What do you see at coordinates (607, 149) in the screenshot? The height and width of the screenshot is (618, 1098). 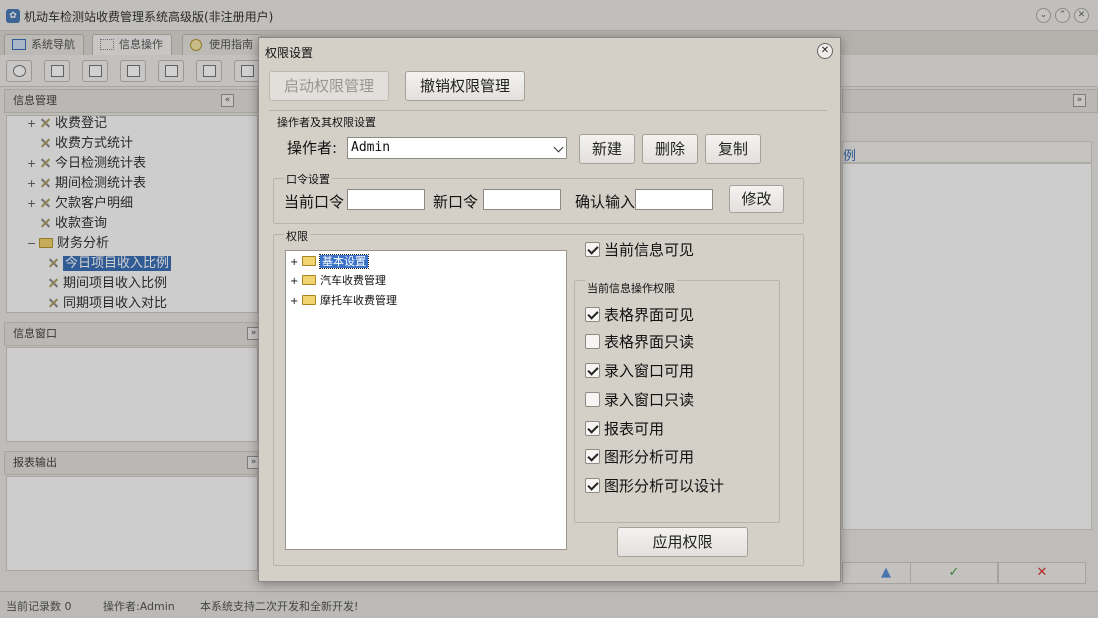 I see `new-operator-button: 新建` at bounding box center [607, 149].